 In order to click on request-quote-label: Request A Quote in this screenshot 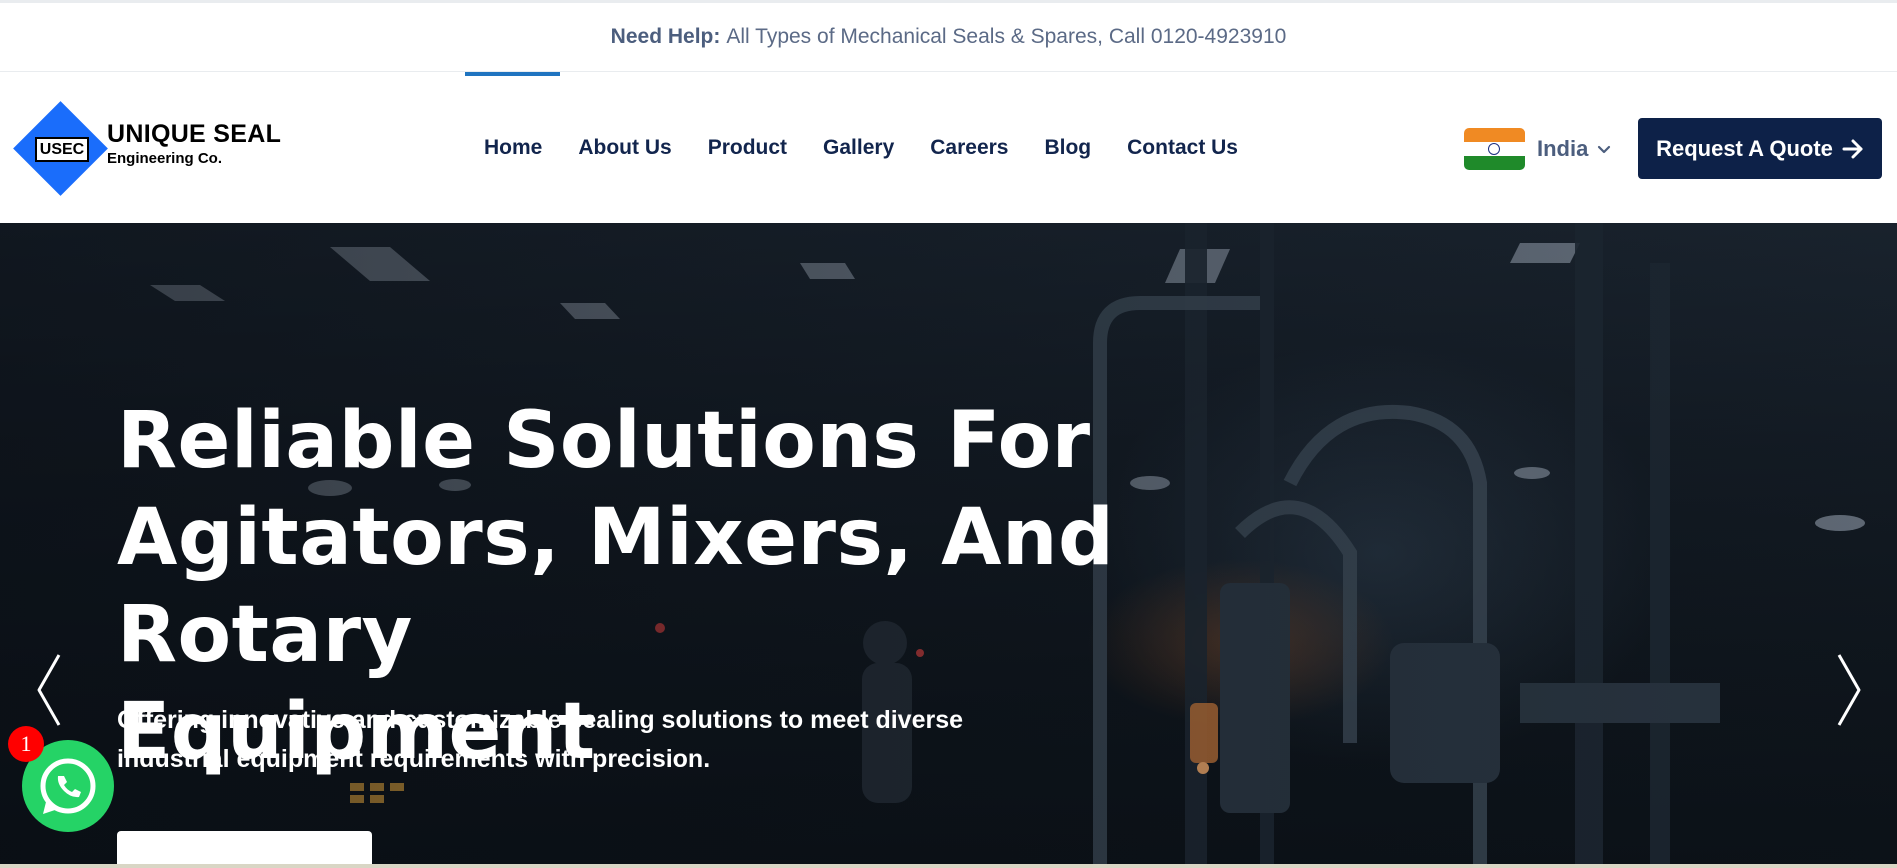, I will do `click(1744, 148)`.